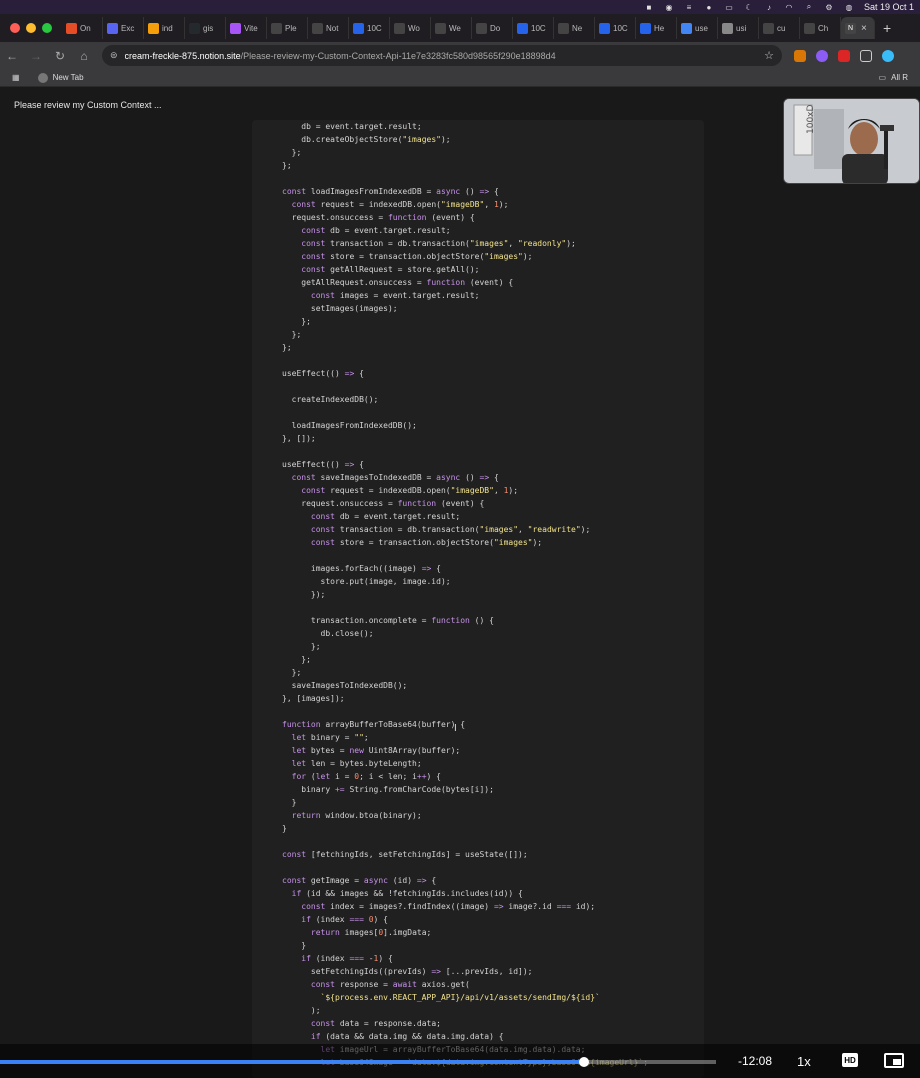 The image size is (920, 1078). I want to click on tab-active: N ×, so click(858, 28).